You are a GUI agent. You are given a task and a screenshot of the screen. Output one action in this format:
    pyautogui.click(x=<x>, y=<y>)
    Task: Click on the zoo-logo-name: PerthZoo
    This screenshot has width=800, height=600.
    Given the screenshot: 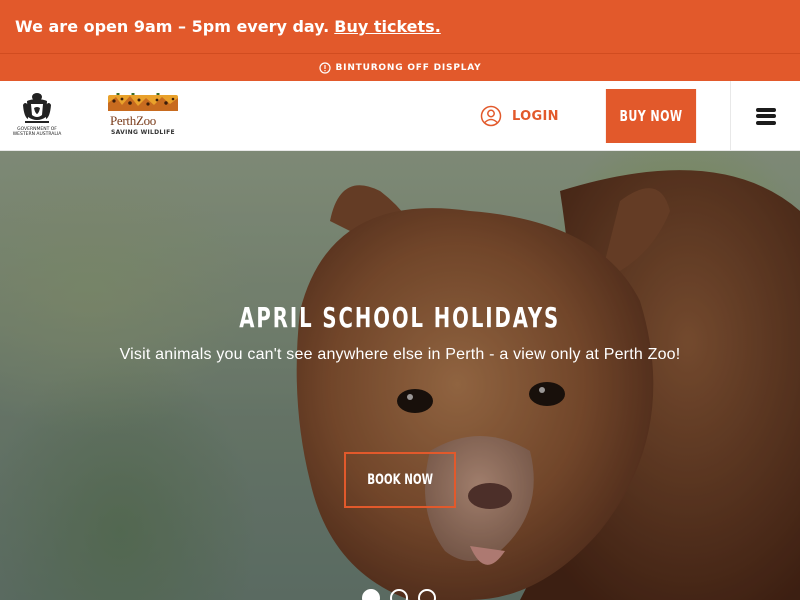 What is the action you would take?
    pyautogui.click(x=133, y=120)
    